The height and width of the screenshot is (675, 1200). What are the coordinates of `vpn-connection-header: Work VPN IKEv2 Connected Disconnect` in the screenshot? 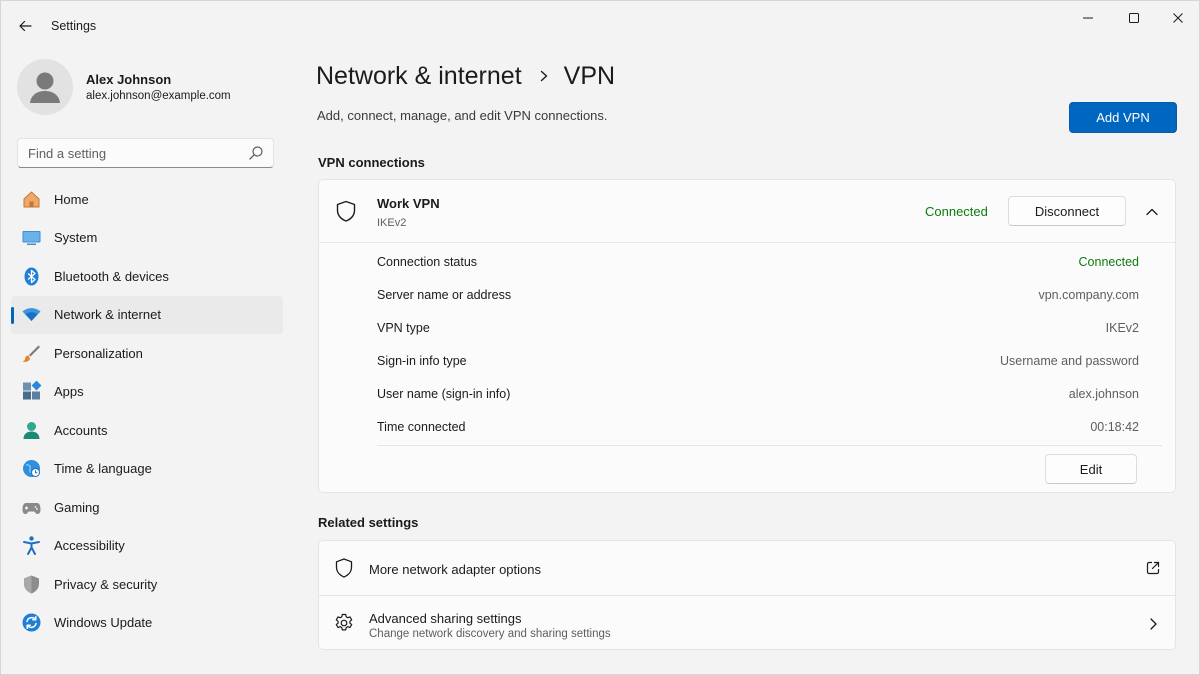 It's located at (747, 211).